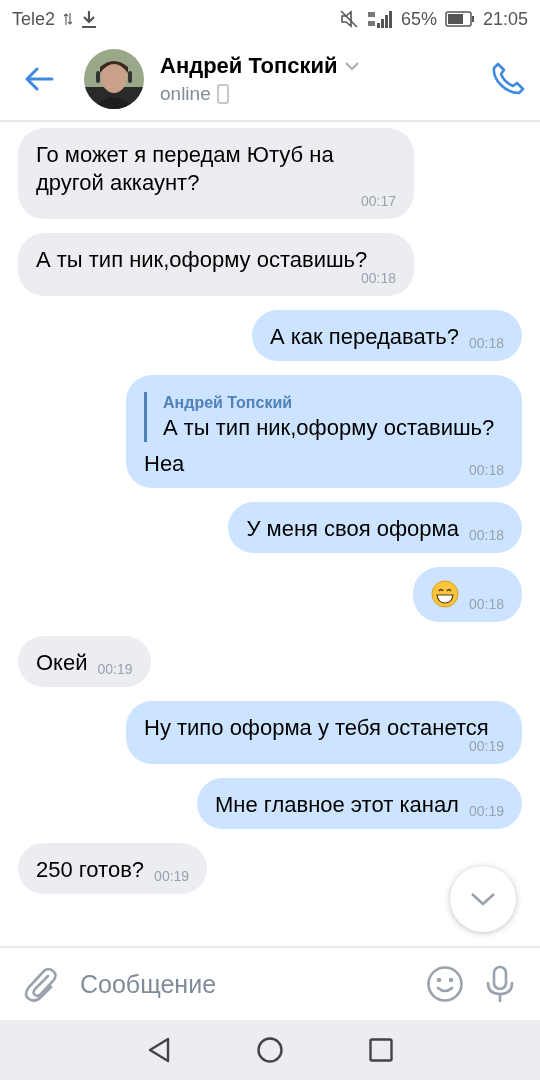 The image size is (540, 1080). What do you see at coordinates (39, 79) in the screenshot?
I see `back-button` at bounding box center [39, 79].